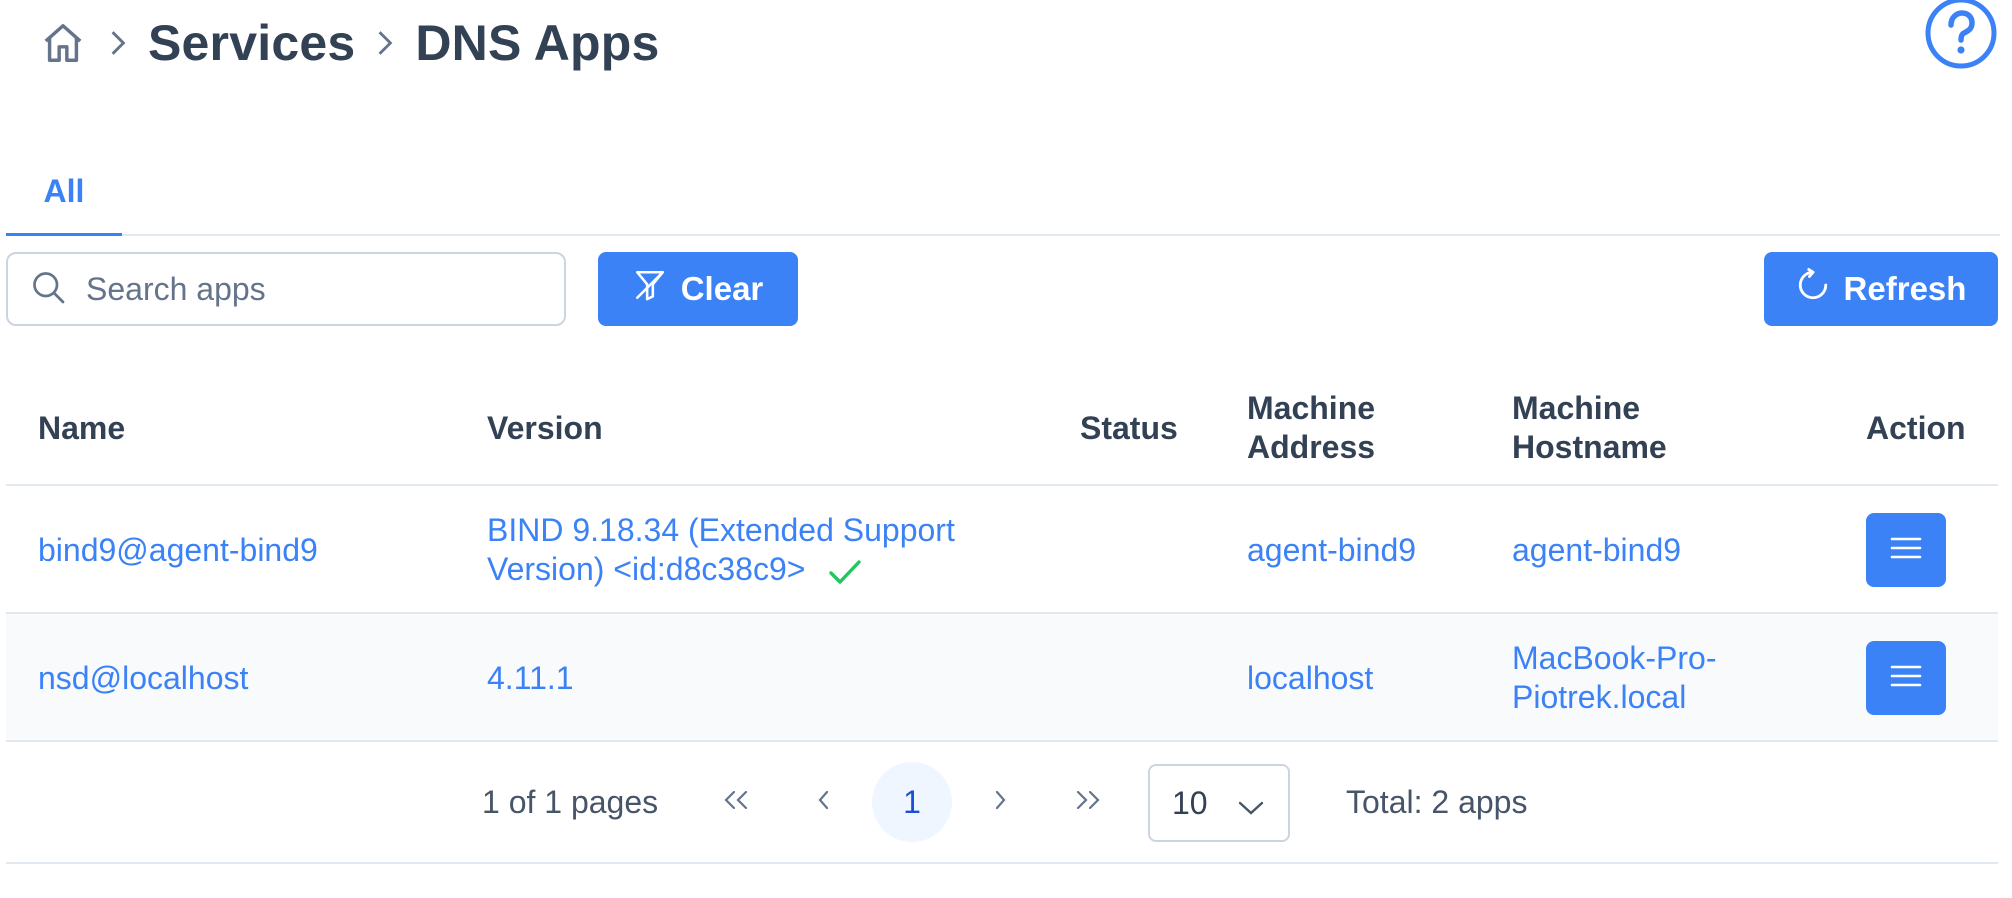 The image size is (2012, 898). I want to click on column-header-machine-hostname: Machine Hostname, so click(1589, 427).